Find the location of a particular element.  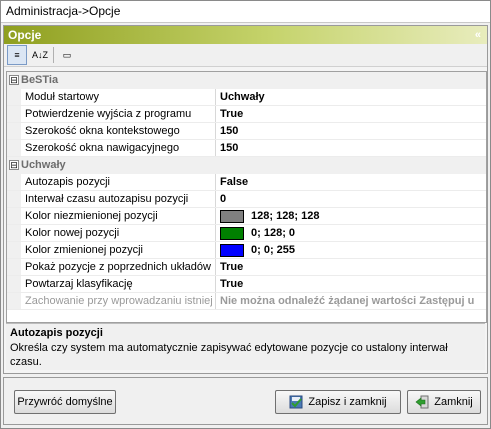

description-title: Autozapis pozycji is located at coordinates (56, 333).